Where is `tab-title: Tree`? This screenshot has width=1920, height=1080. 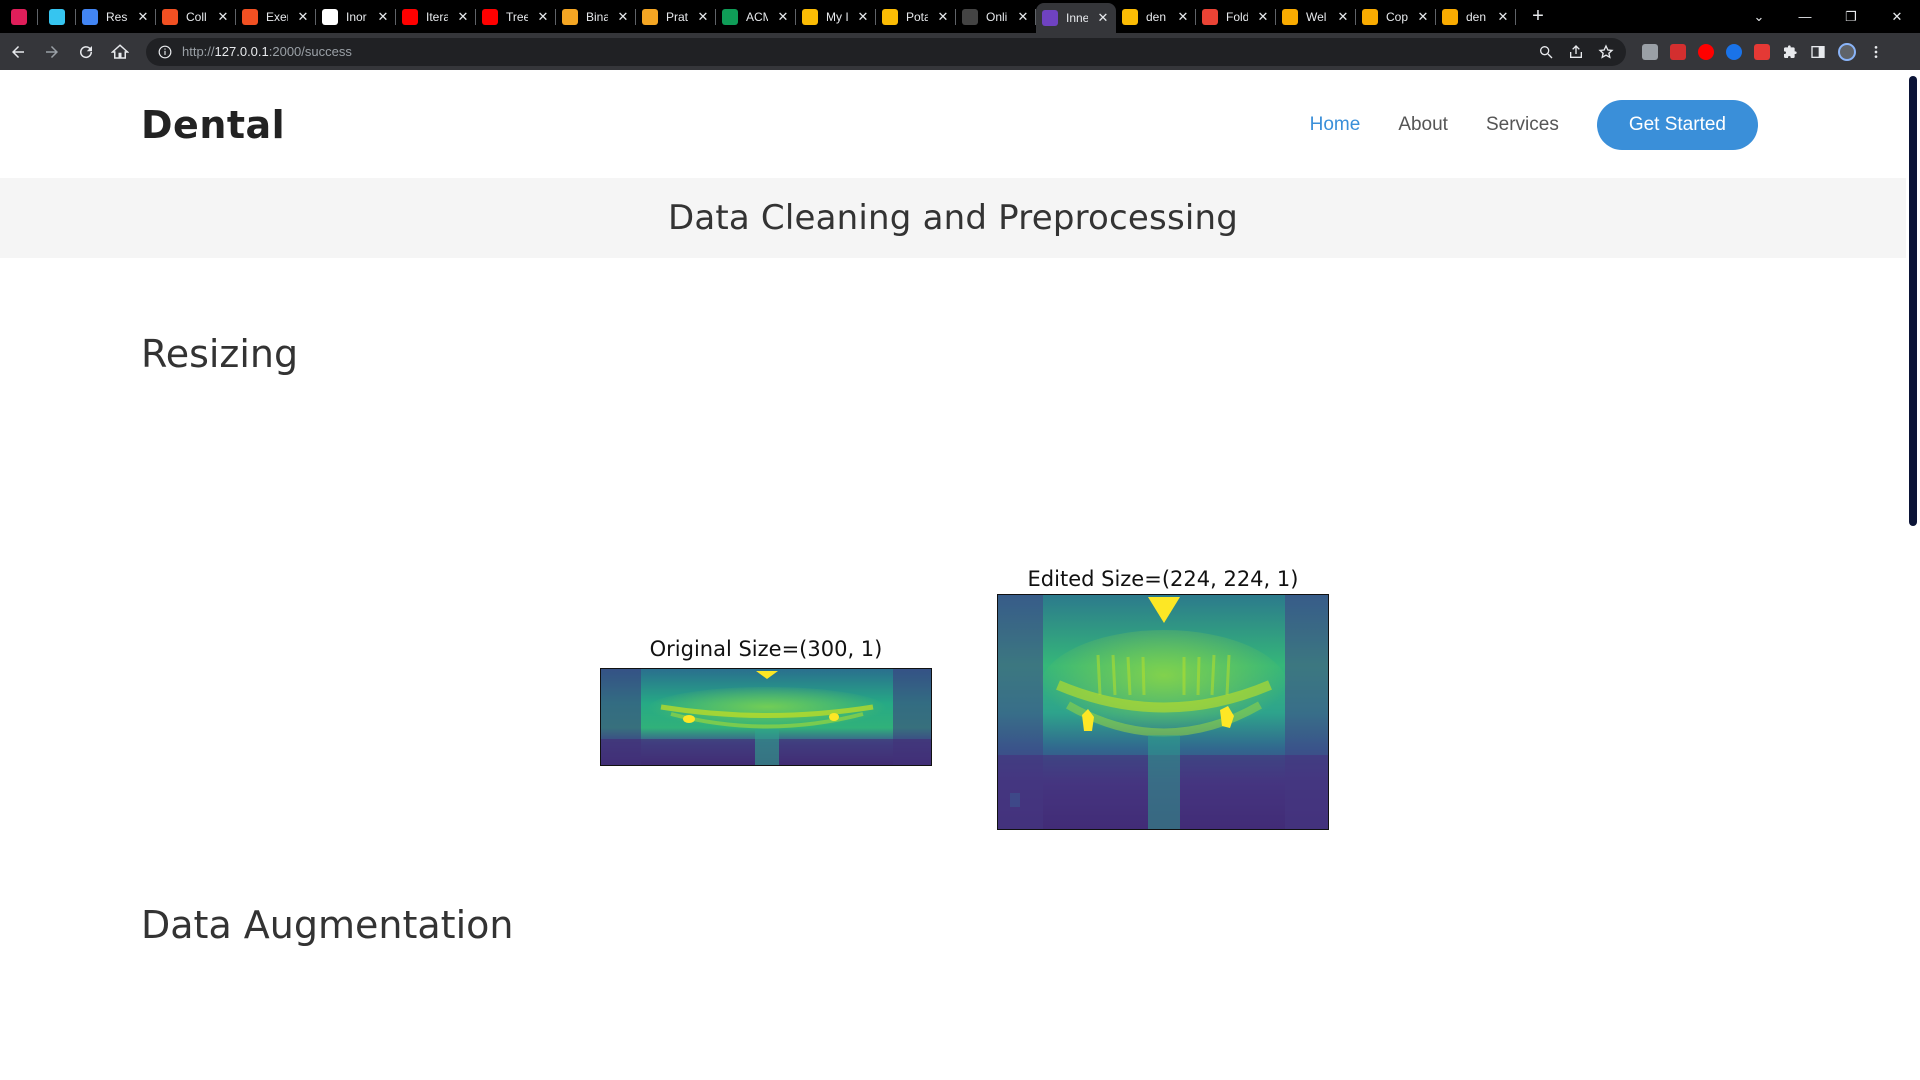
tab-title: Tree is located at coordinates (517, 16).